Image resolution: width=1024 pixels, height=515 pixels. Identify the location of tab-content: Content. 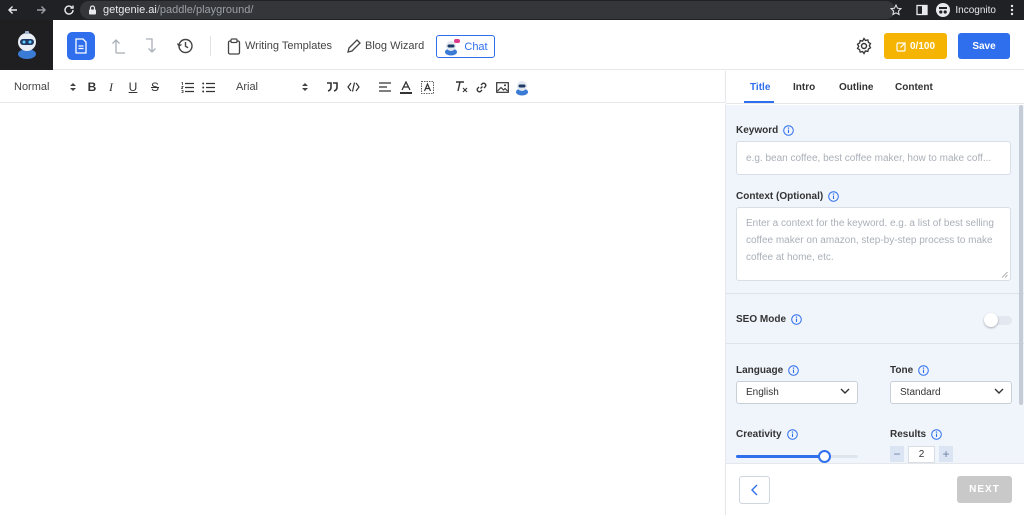
(914, 87).